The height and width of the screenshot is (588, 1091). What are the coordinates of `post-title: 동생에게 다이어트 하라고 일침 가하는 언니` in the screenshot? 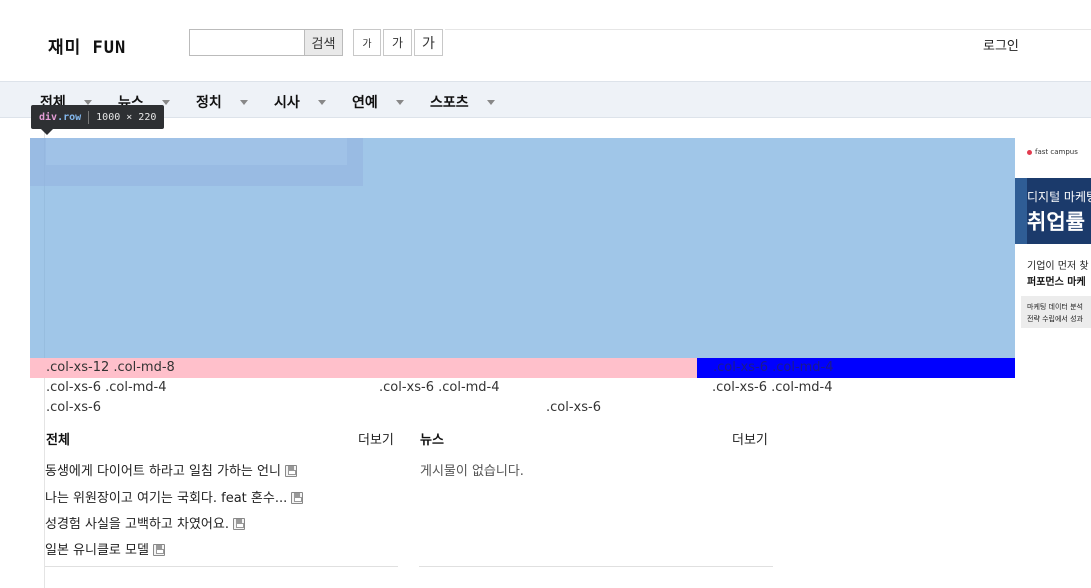 It's located at (163, 471).